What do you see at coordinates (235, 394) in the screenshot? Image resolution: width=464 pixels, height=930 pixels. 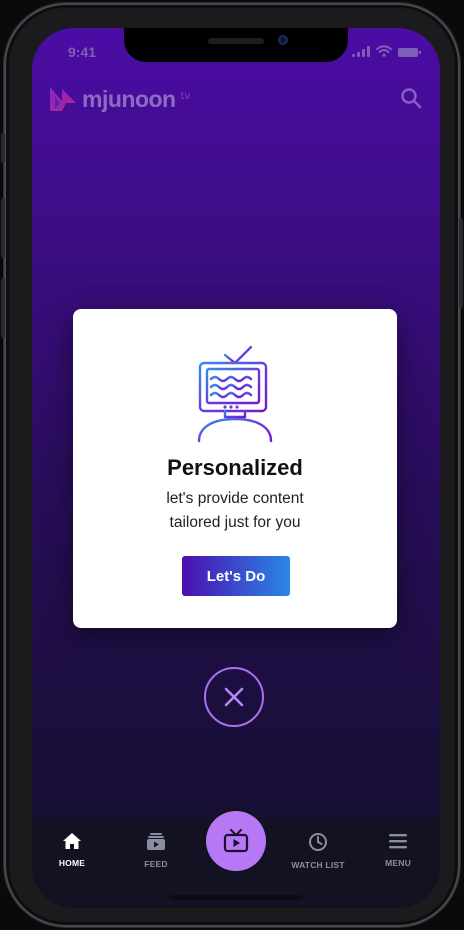 I see `tv-head-illustration-icon` at bounding box center [235, 394].